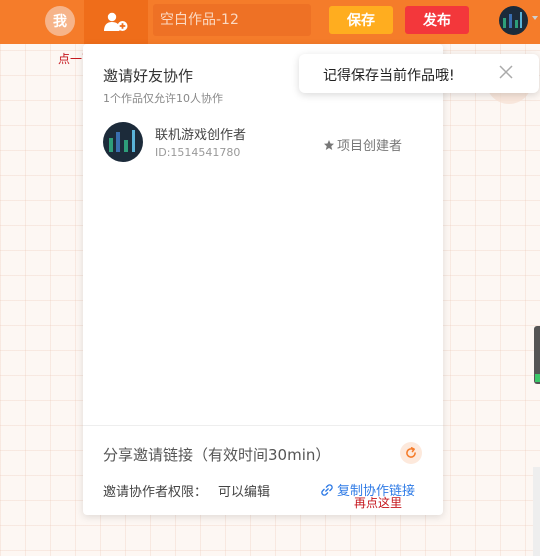  Describe the element at coordinates (327, 489) in the screenshot. I see `link-icon` at that location.